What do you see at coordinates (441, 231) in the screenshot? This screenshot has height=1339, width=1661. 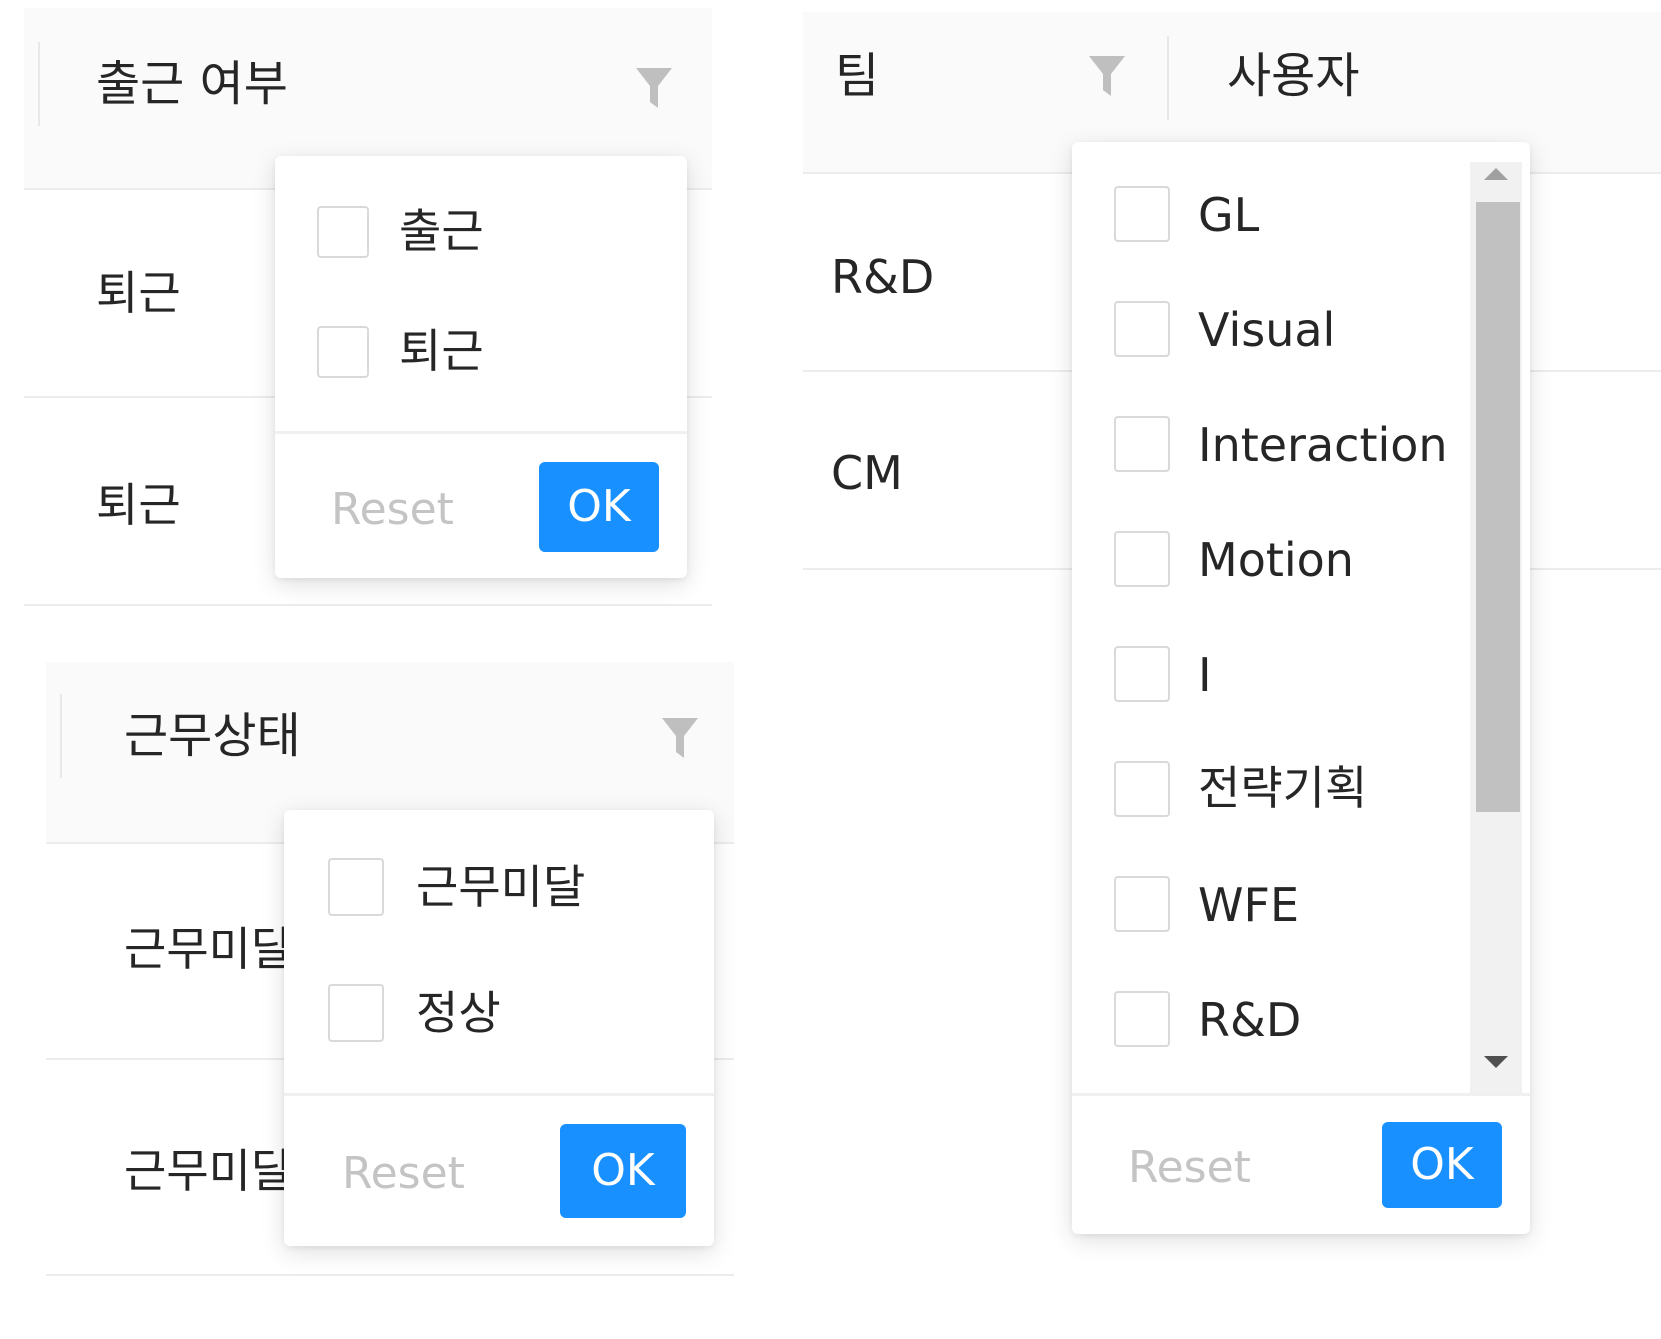 I see `filter-option-label: 출근` at bounding box center [441, 231].